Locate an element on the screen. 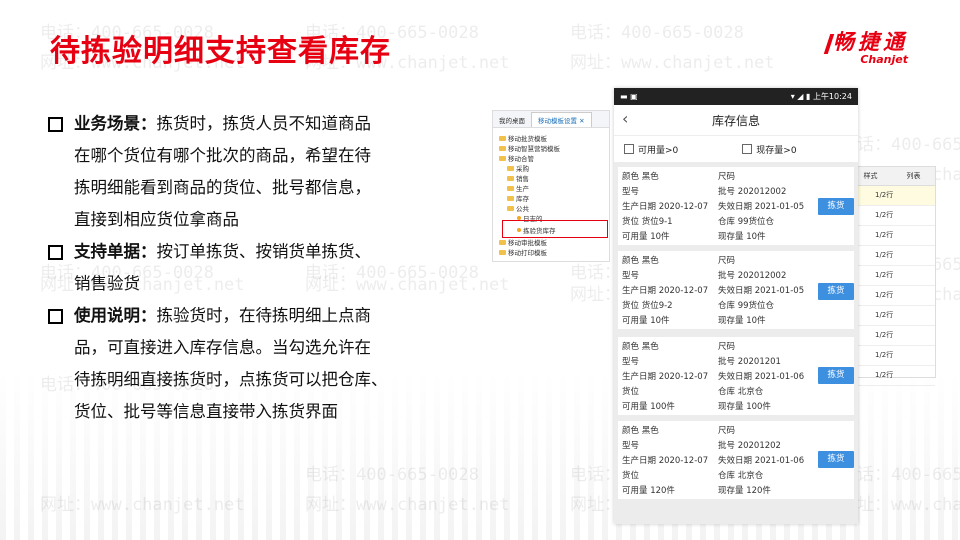 The height and width of the screenshot is (540, 960). card-field: 现存量 10件 is located at coordinates (742, 237).